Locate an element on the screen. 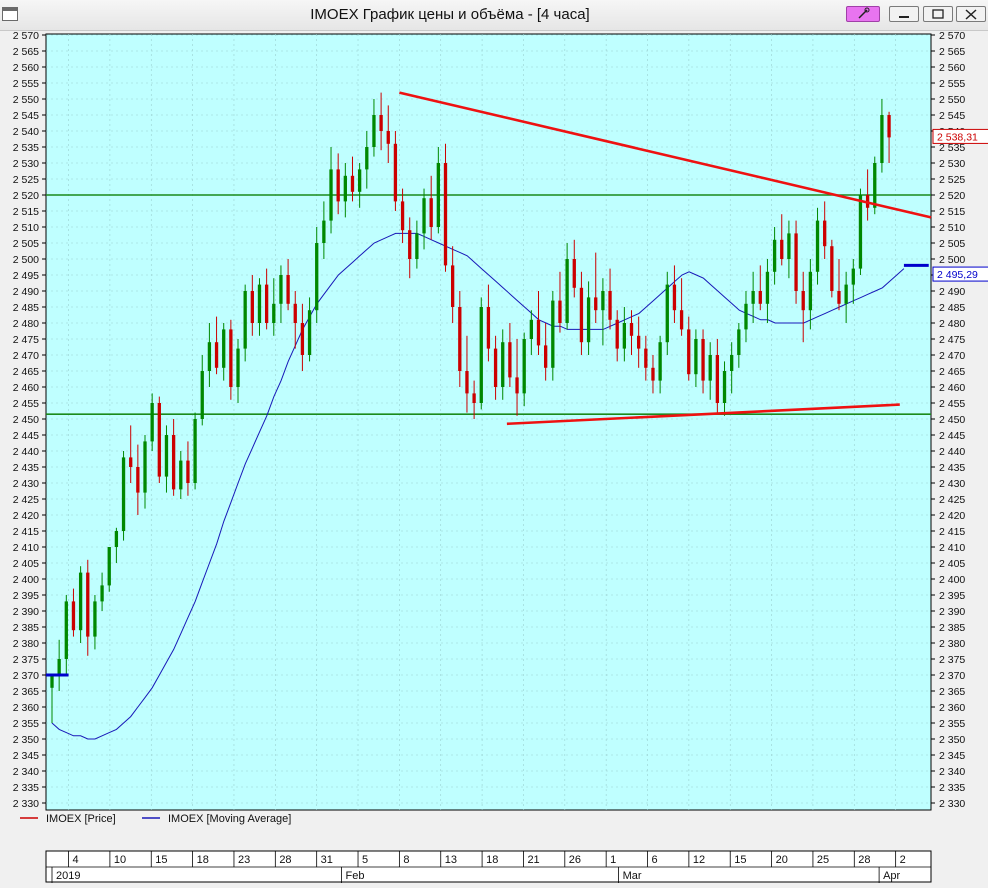 This screenshot has height=888, width=988. minimize-button is located at coordinates (904, 14).